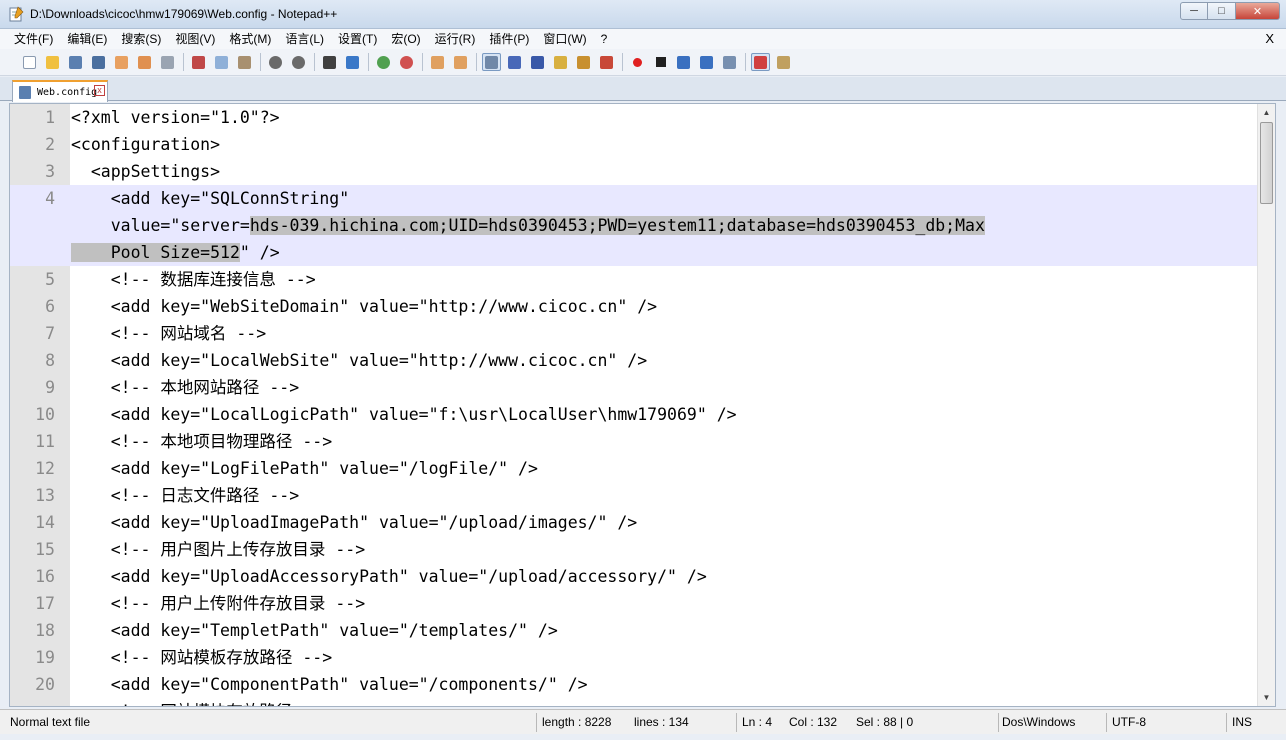 The height and width of the screenshot is (740, 1286). What do you see at coordinates (633, 279) in the screenshot?
I see `code-line: 5 <!-- 数据库连接信息 -->` at bounding box center [633, 279].